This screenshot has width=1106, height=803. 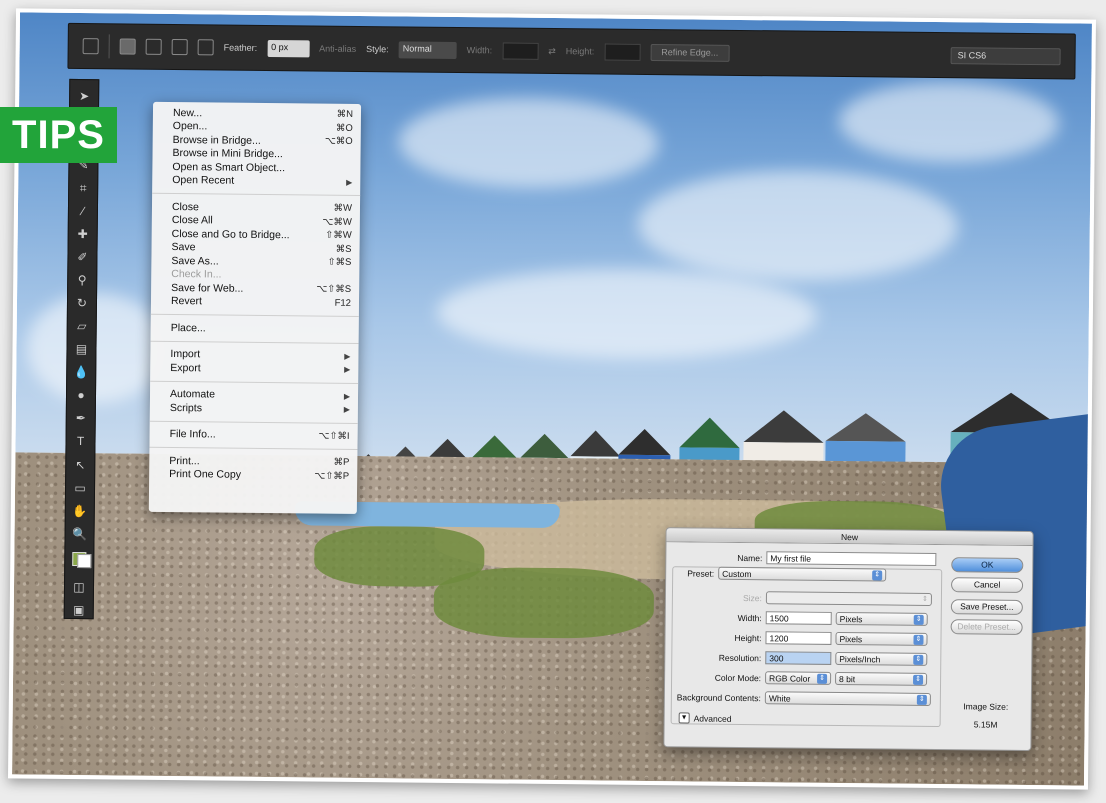 I want to click on name-label: Name:, so click(x=750, y=557).